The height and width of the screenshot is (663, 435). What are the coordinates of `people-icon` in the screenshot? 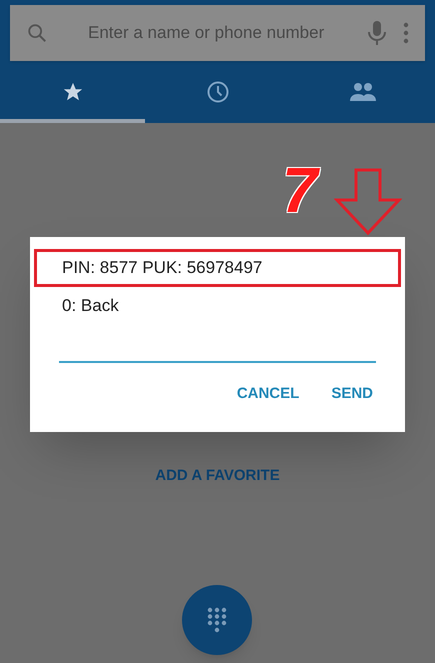 It's located at (362, 92).